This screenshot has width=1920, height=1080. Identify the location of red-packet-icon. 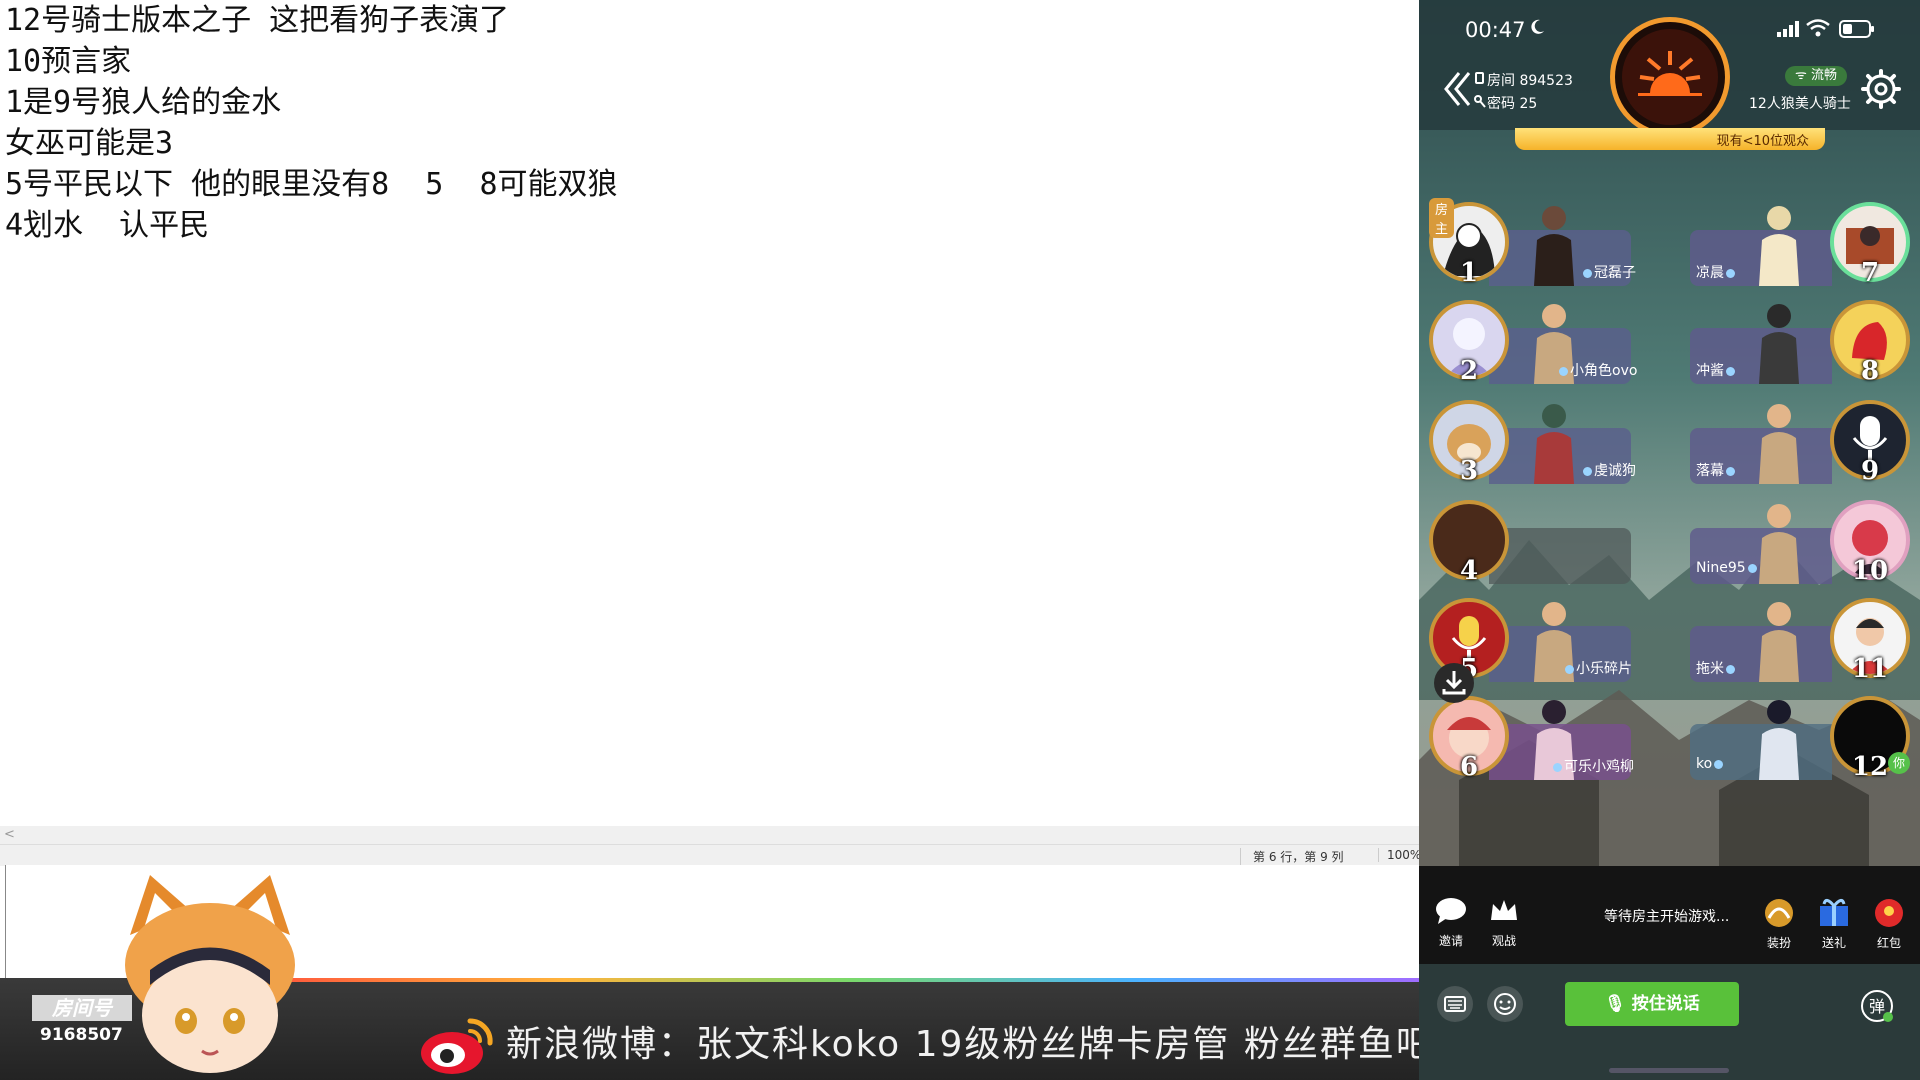
(1889, 913).